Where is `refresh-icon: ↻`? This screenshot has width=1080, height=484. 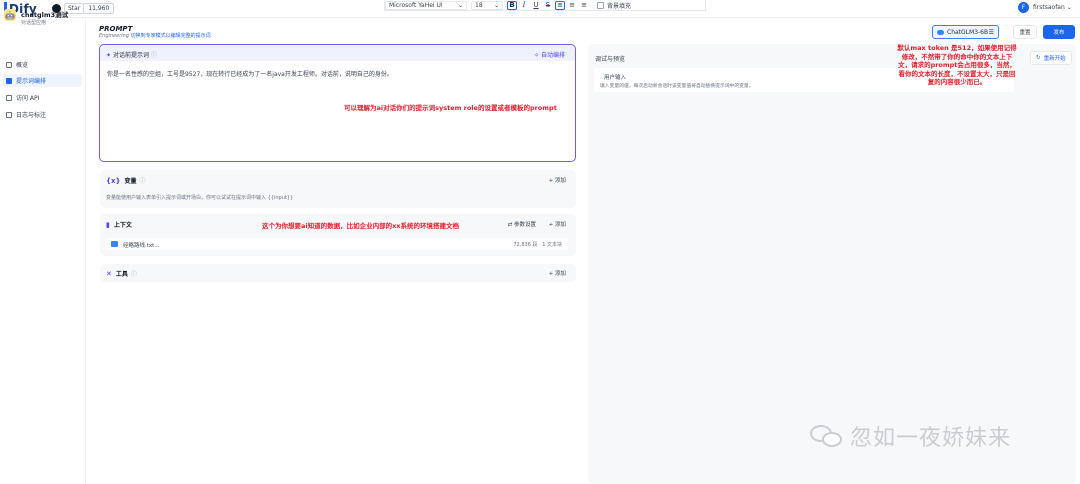
refresh-icon: ↻ is located at coordinates (1038, 58).